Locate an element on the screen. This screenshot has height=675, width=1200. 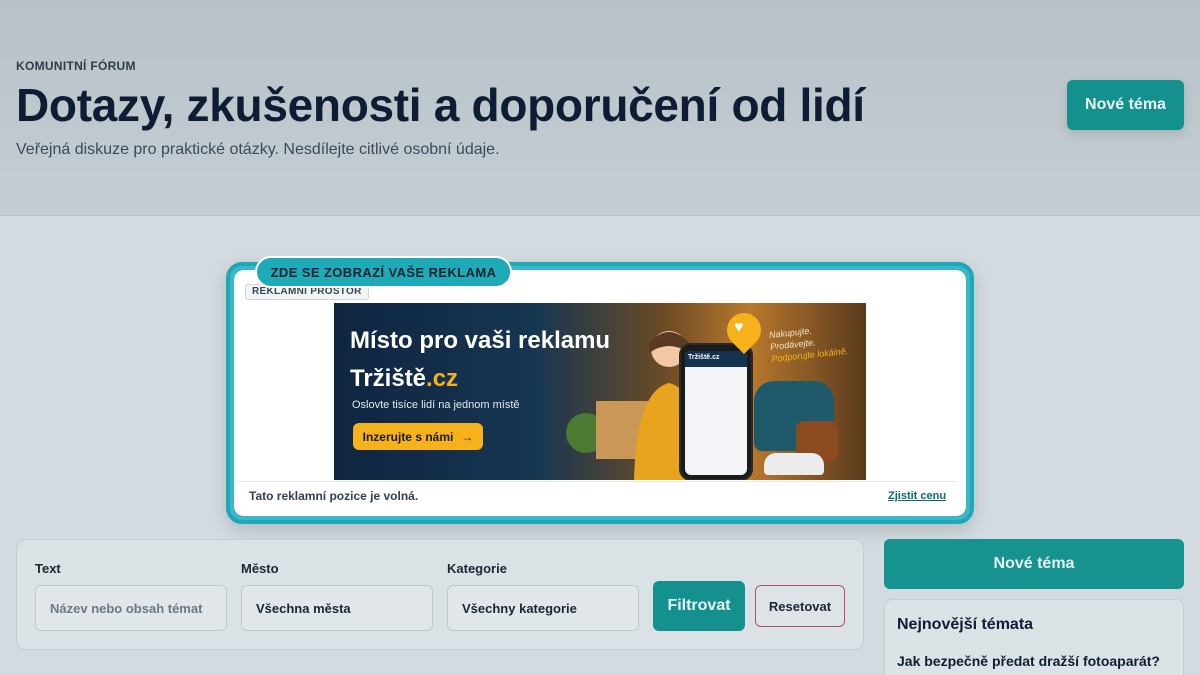
sidebar-new-topic-button: Nové téma is located at coordinates (1034, 564).